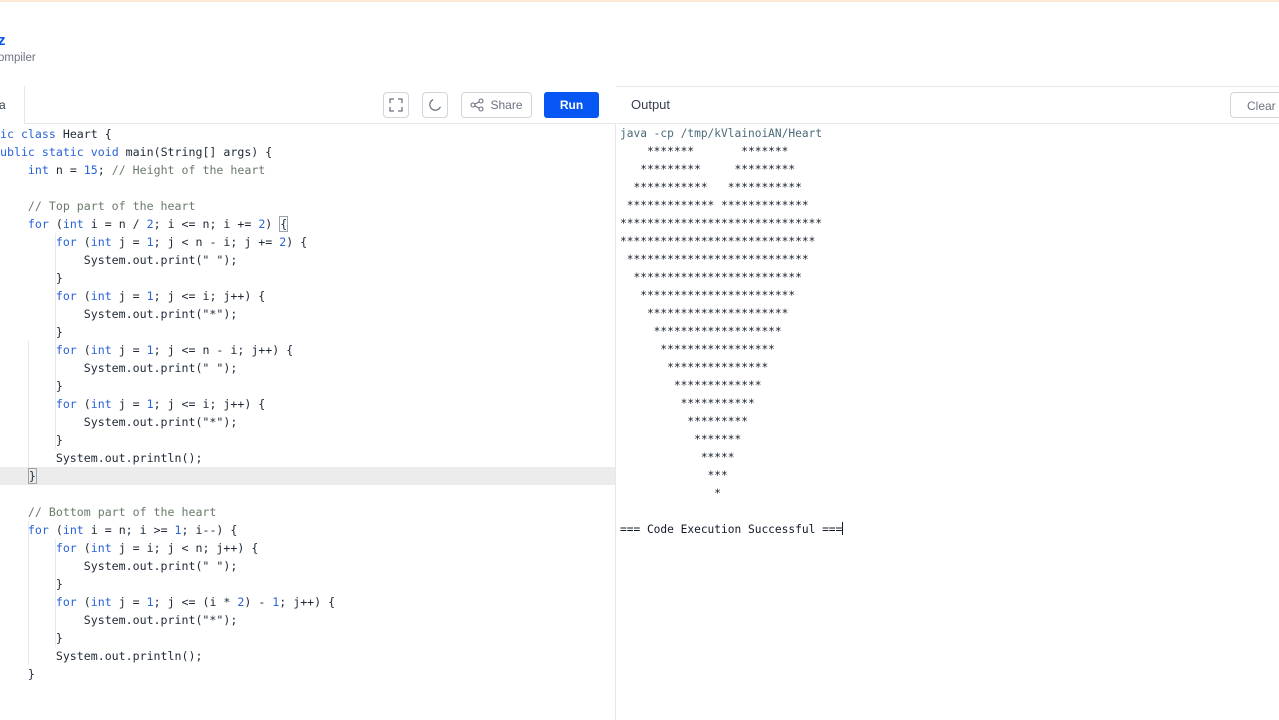  Describe the element at coordinates (671, 493) in the screenshot. I see `output-line: *` at that location.